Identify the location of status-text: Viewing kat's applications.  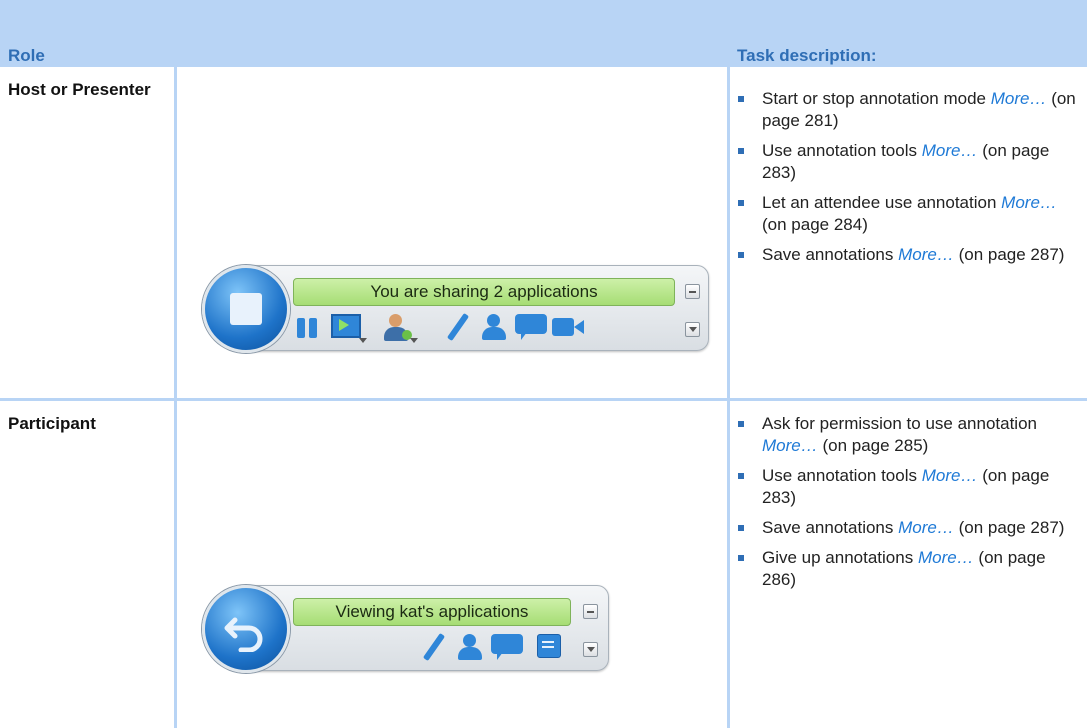
(432, 611).